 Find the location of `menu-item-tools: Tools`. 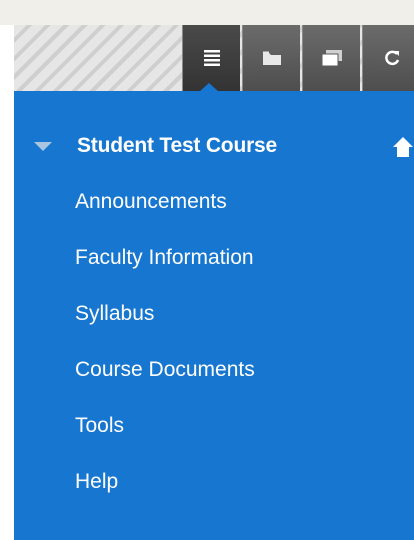

menu-item-tools: Tools is located at coordinates (214, 433).